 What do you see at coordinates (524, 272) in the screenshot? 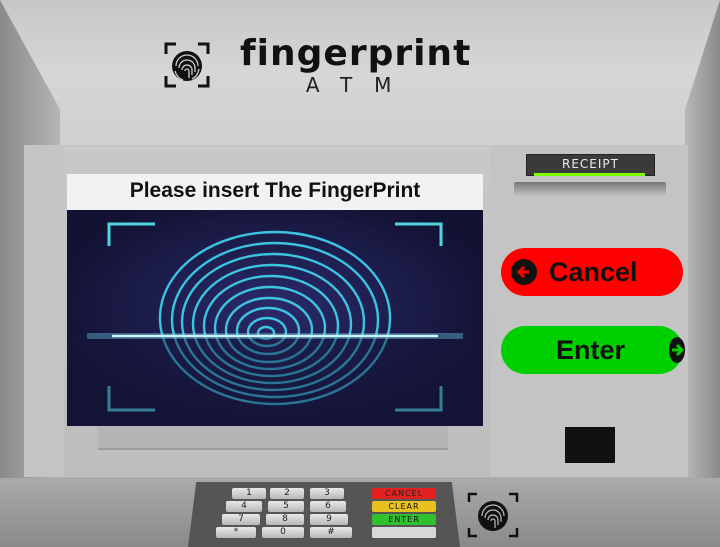
I see `arrow-left-icon` at bounding box center [524, 272].